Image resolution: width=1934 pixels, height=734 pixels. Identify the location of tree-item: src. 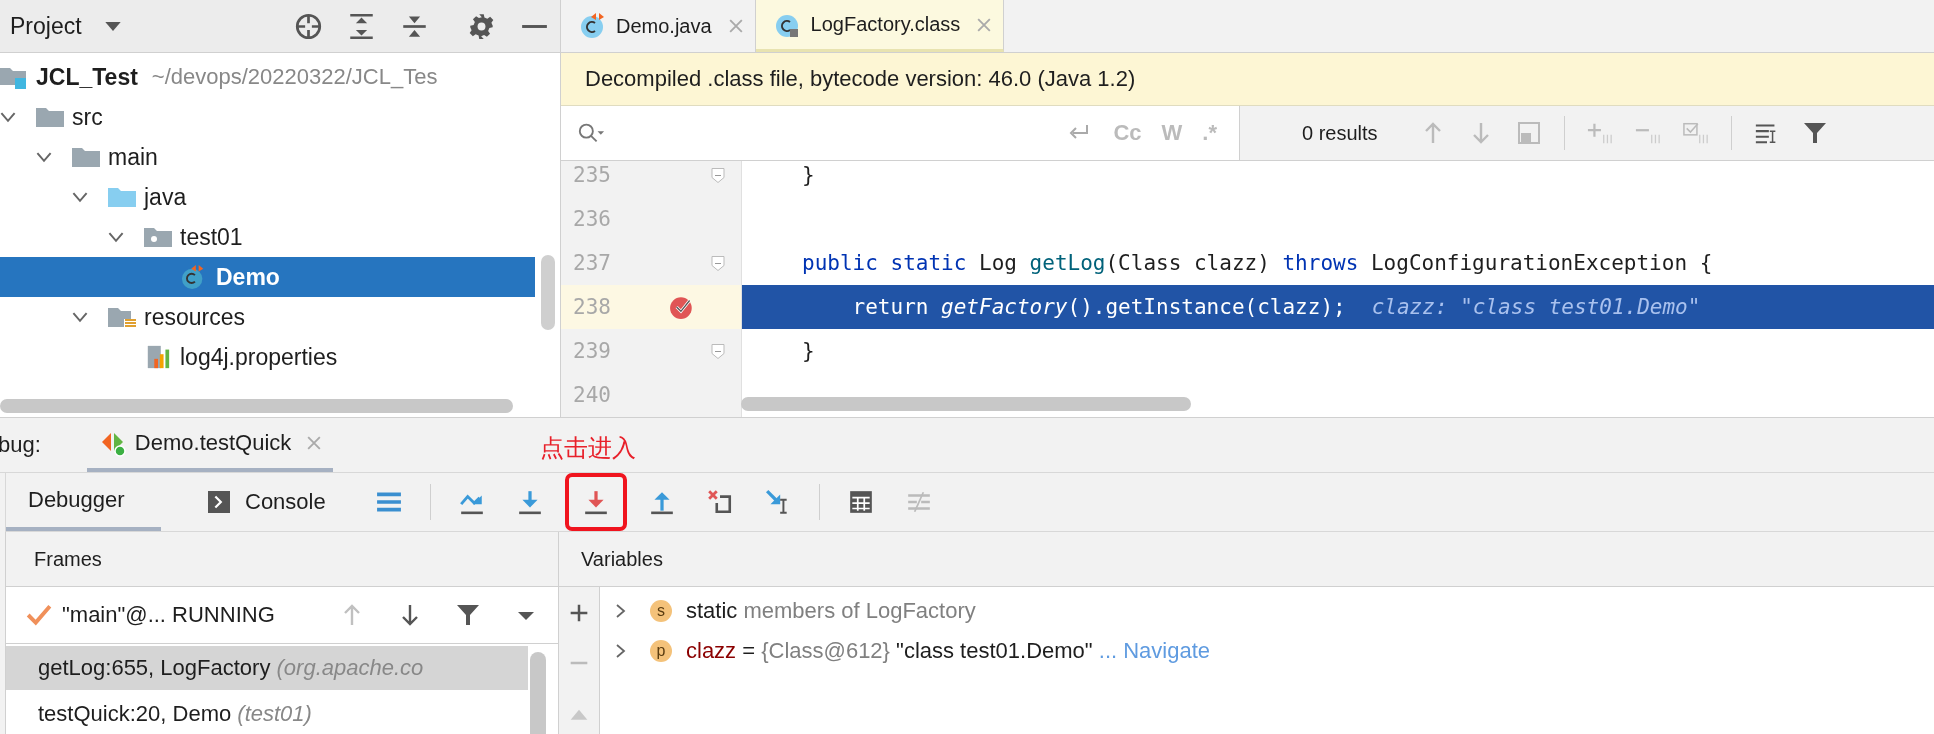
(267, 117).